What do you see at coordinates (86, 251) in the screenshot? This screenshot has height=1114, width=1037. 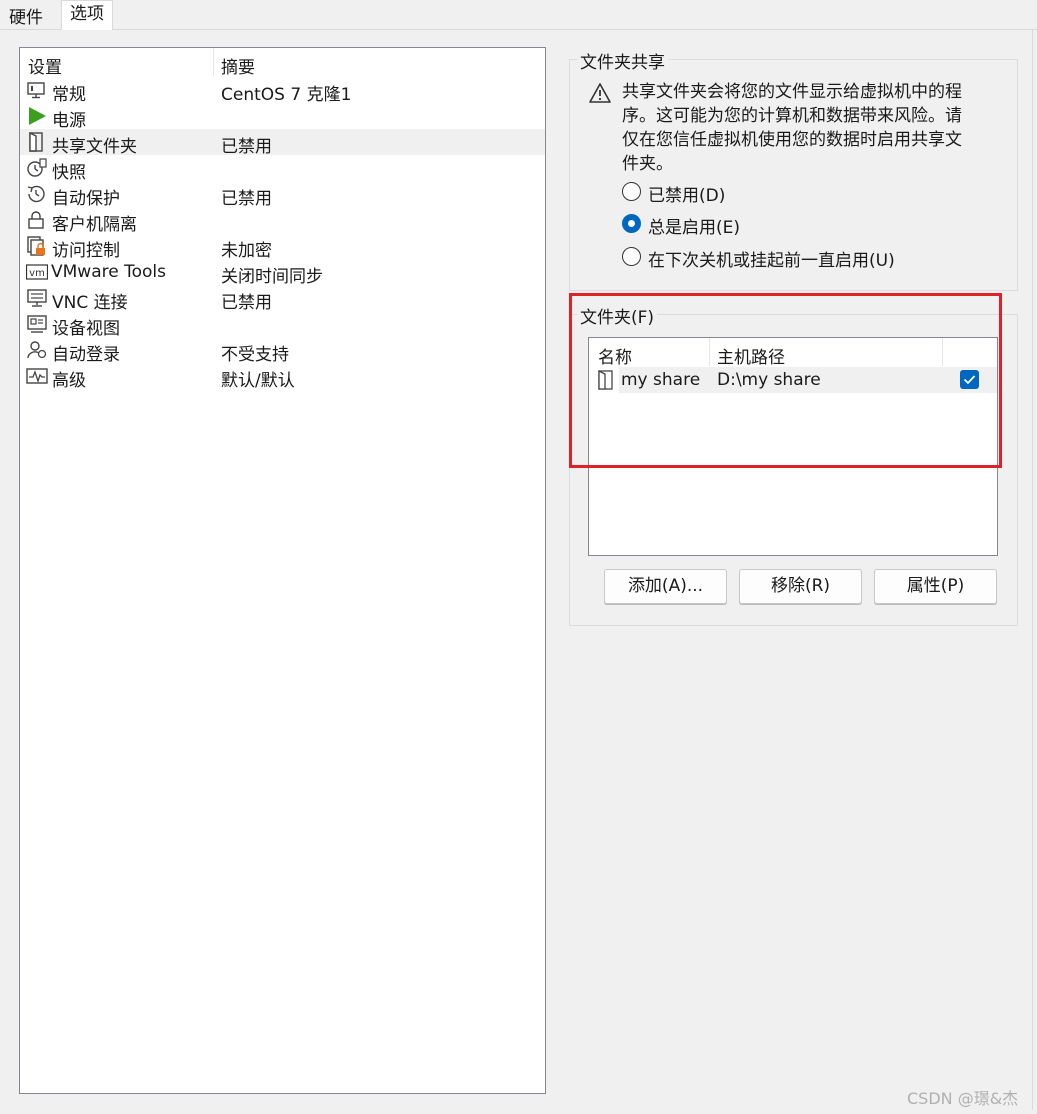 I see `settings-item-label: 访问控制` at bounding box center [86, 251].